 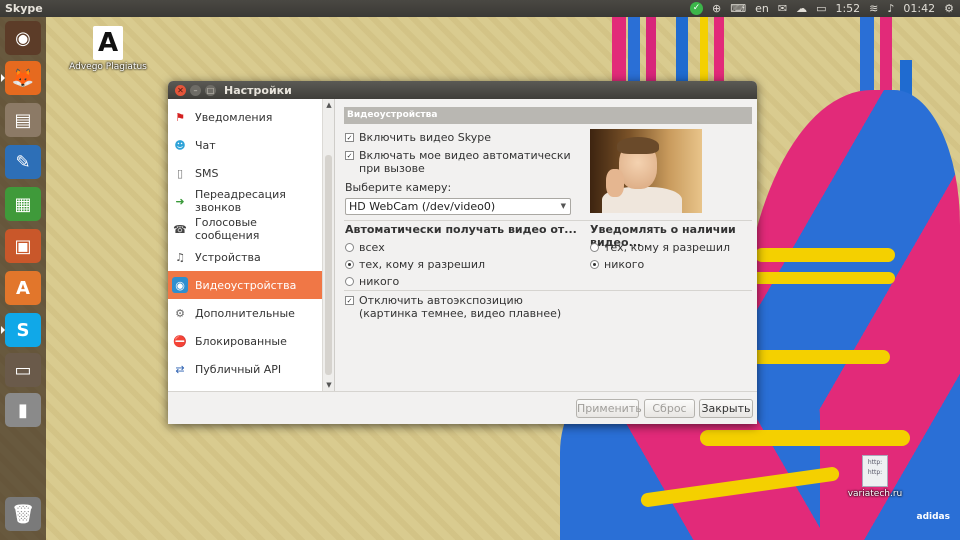 I want to click on dropbox-icon: ☁, so click(x=801, y=8).